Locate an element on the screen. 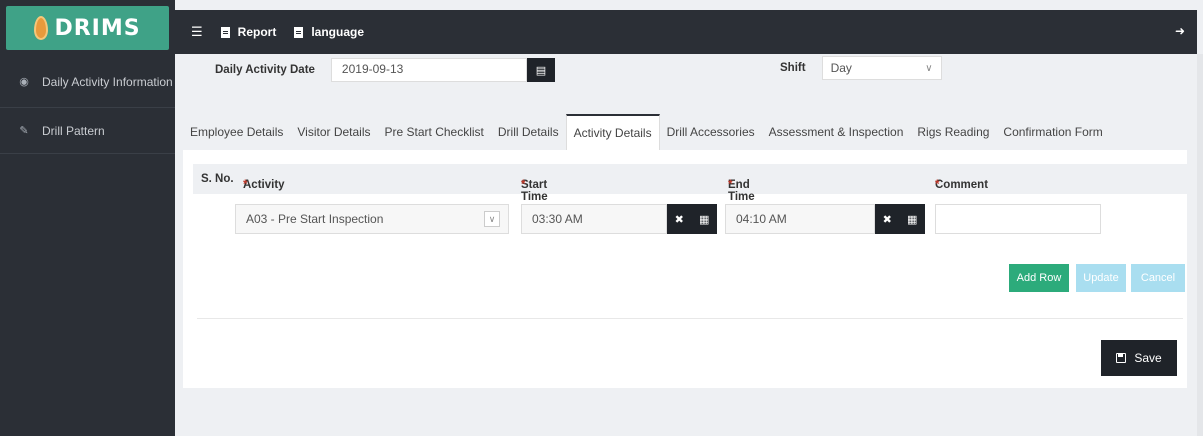 The width and height of the screenshot is (1203, 436). add-row-button: Add Row is located at coordinates (1039, 278).